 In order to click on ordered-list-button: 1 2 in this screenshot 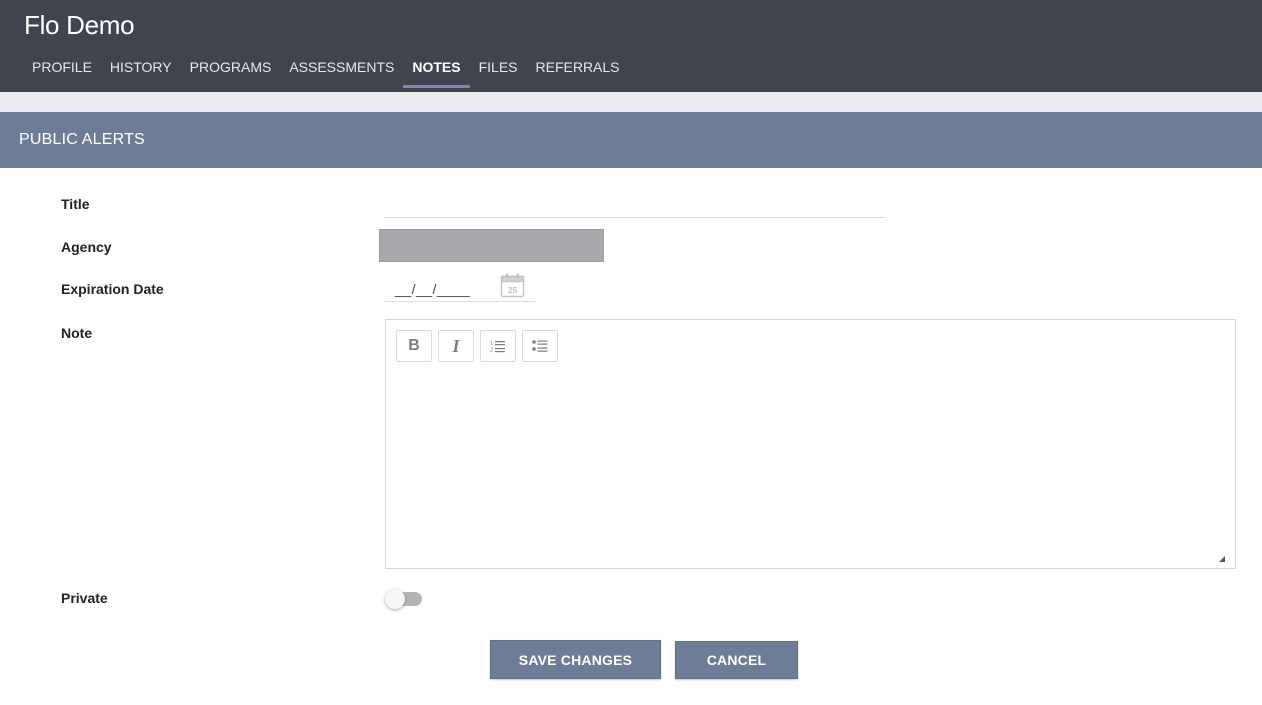, I will do `click(498, 346)`.